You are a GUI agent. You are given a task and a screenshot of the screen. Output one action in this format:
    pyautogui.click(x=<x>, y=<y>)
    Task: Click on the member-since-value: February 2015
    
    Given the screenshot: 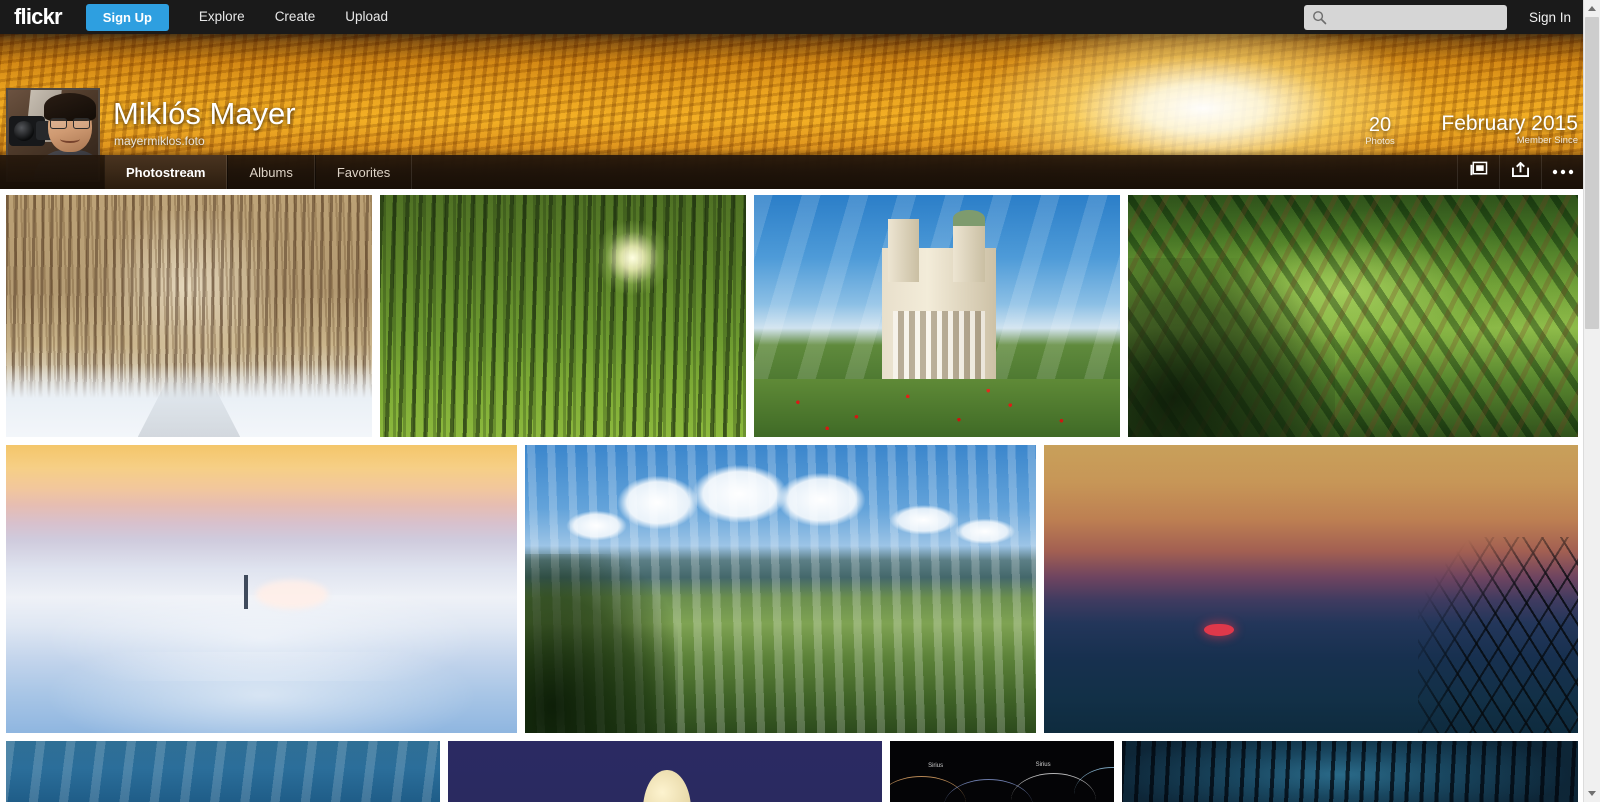 What is the action you would take?
    pyautogui.click(x=1509, y=123)
    